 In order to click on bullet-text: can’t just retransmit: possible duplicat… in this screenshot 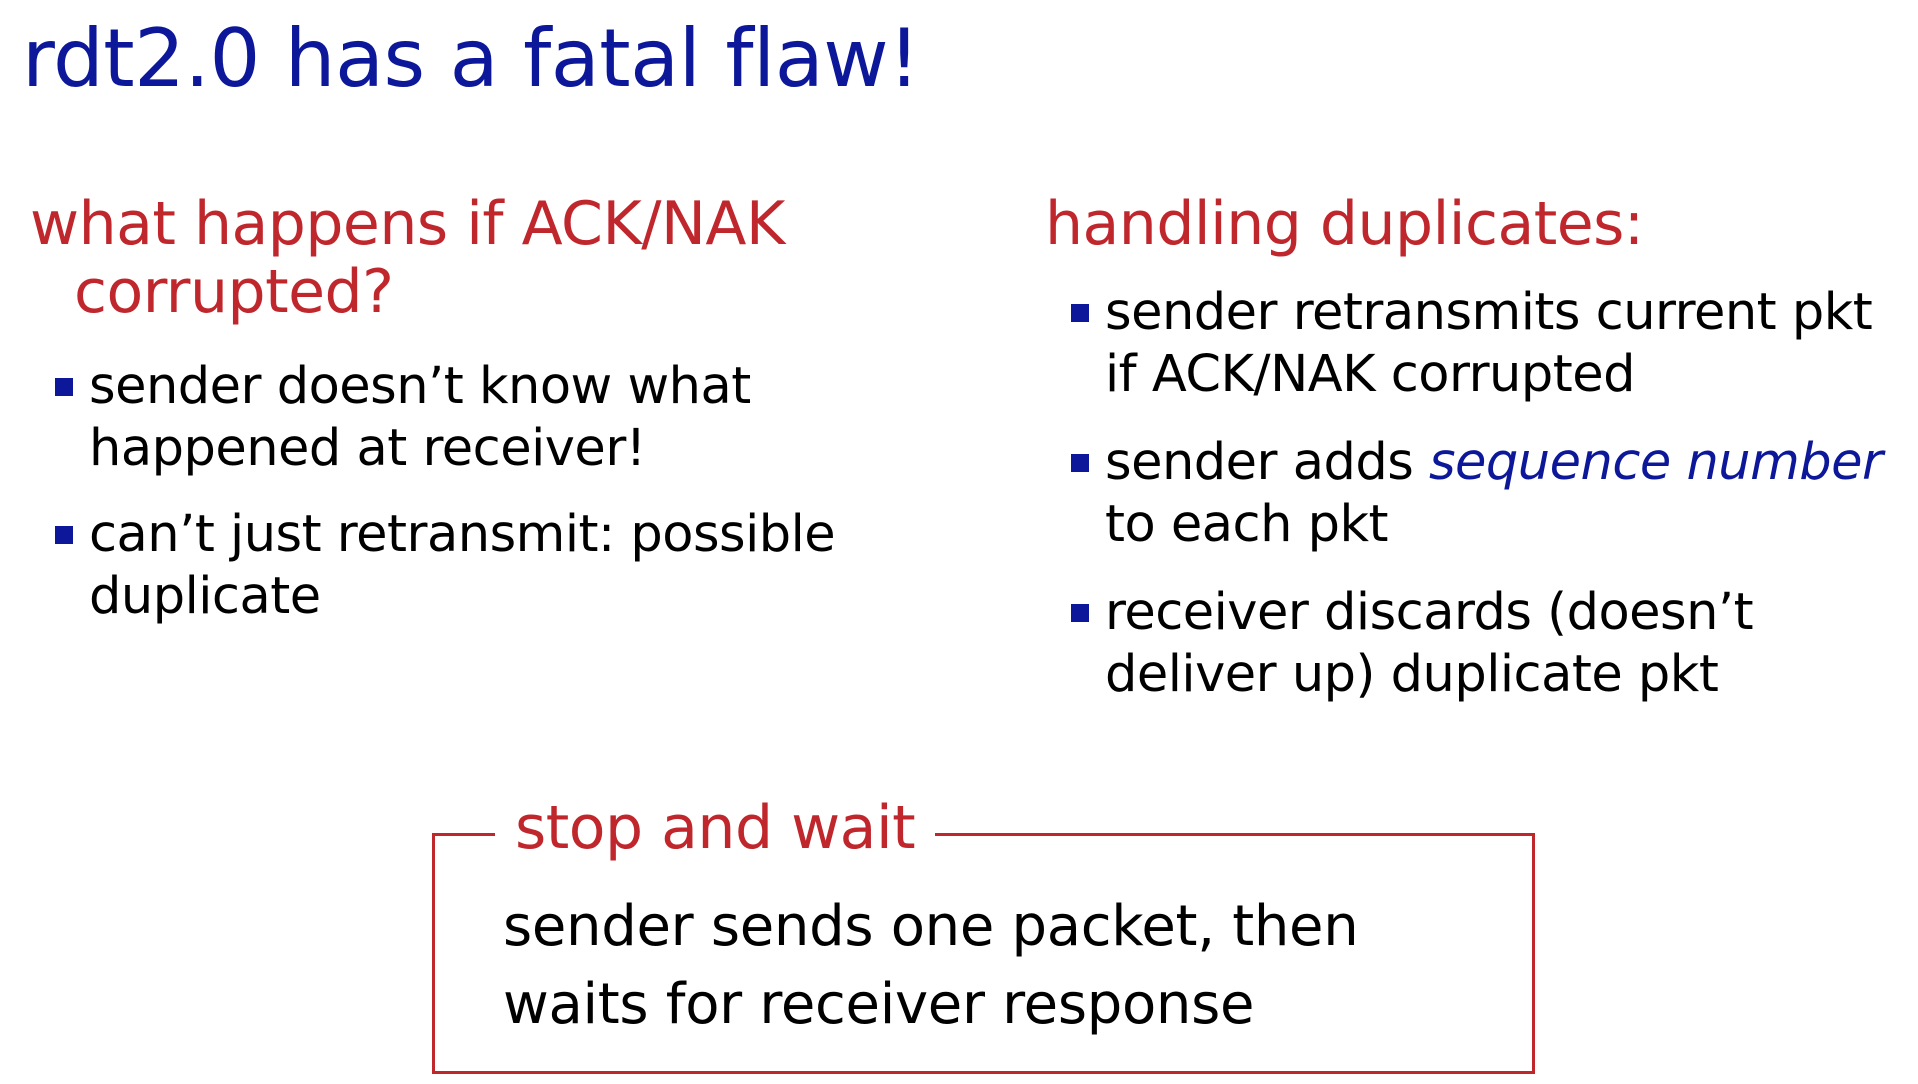, I will do `click(462, 565)`.